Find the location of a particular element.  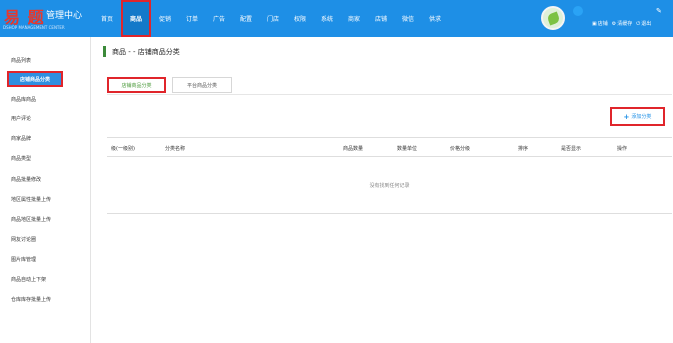

sidebar-item-stock-upload: 仓库库存批量上传 is located at coordinates (31, 299).